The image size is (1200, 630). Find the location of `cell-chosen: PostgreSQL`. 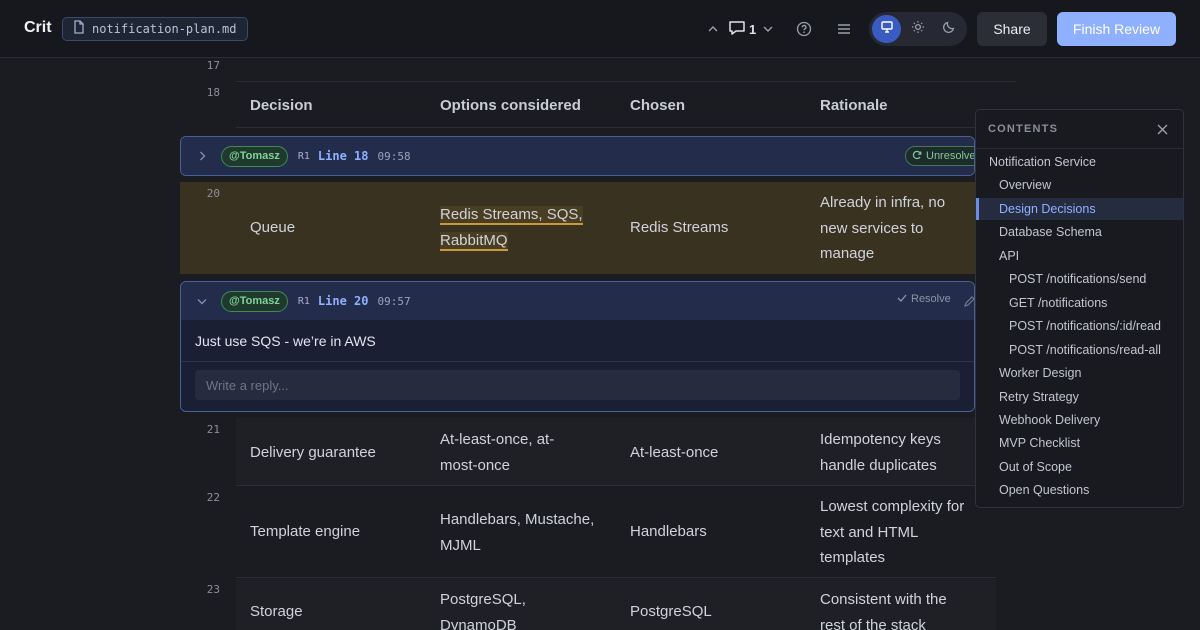

cell-chosen: PostgreSQL is located at coordinates (671, 611).